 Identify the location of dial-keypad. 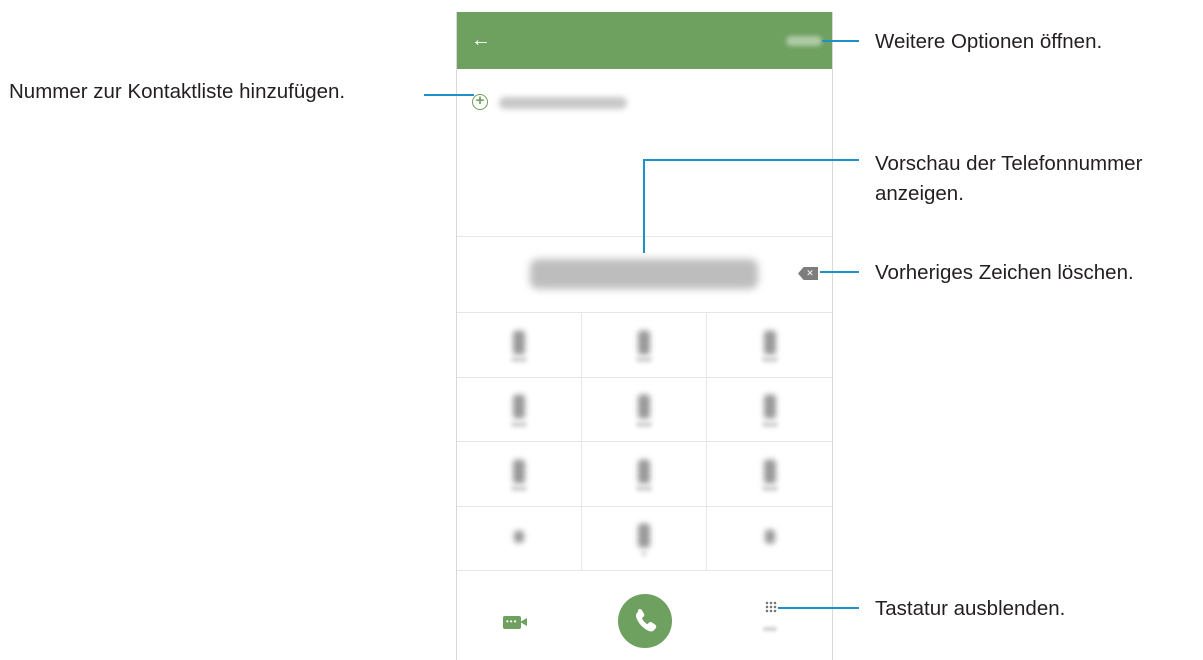
(644, 442).